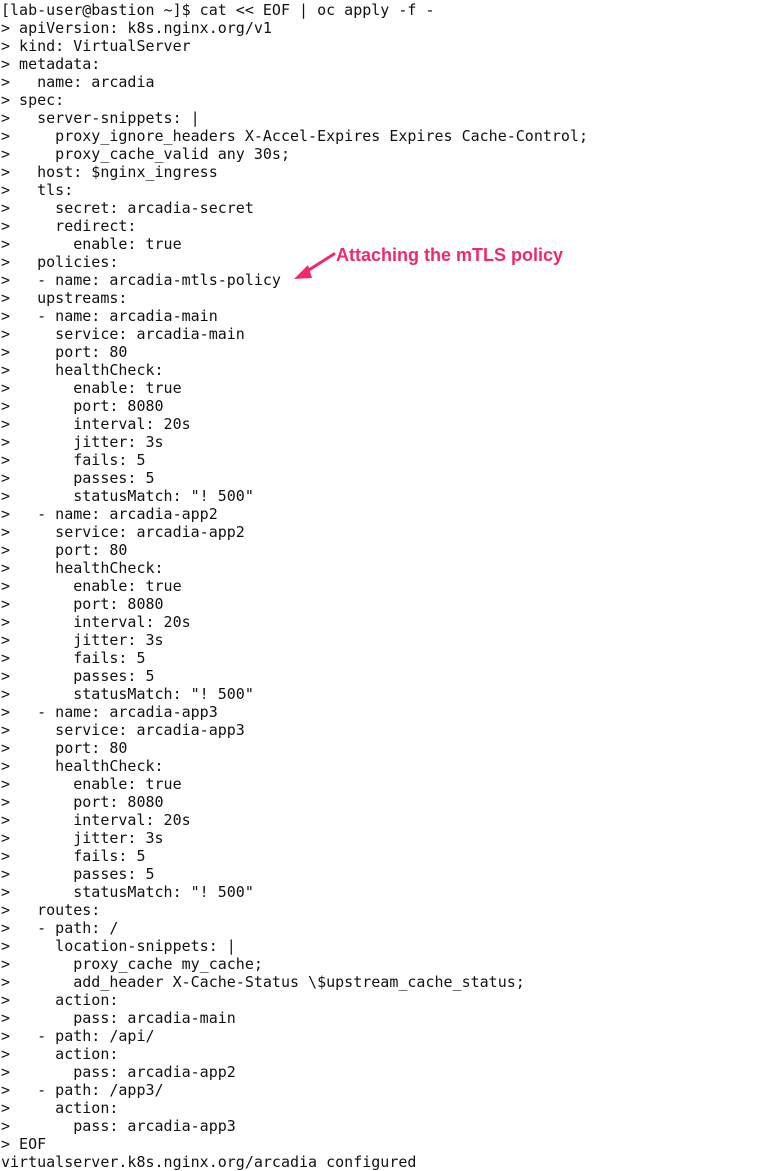  Describe the element at coordinates (33, 100) in the screenshot. I see `terminal-line: > spec:` at that location.